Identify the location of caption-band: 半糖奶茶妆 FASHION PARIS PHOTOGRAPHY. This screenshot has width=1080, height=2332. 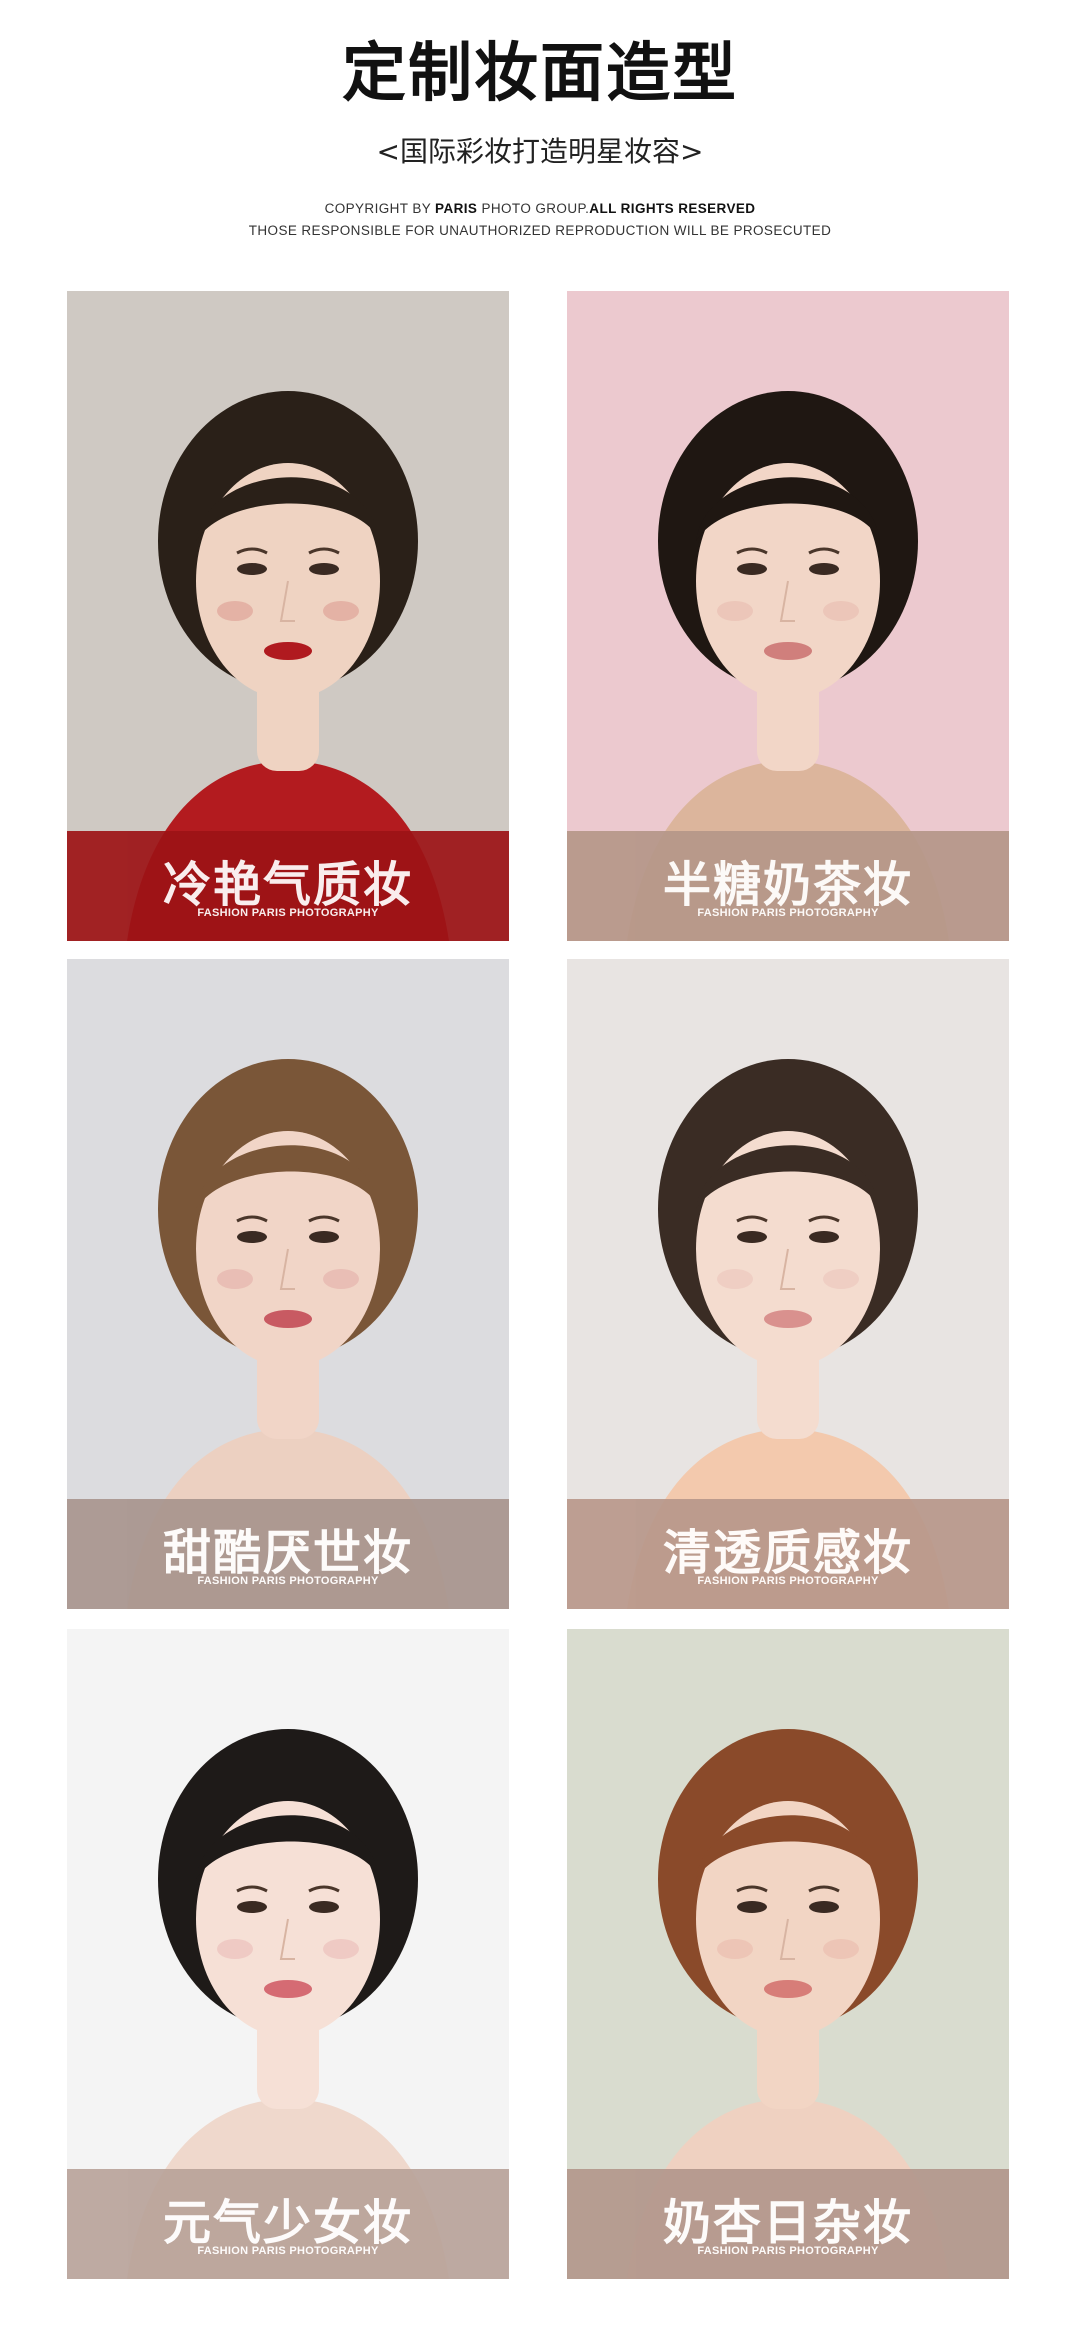
(788, 886).